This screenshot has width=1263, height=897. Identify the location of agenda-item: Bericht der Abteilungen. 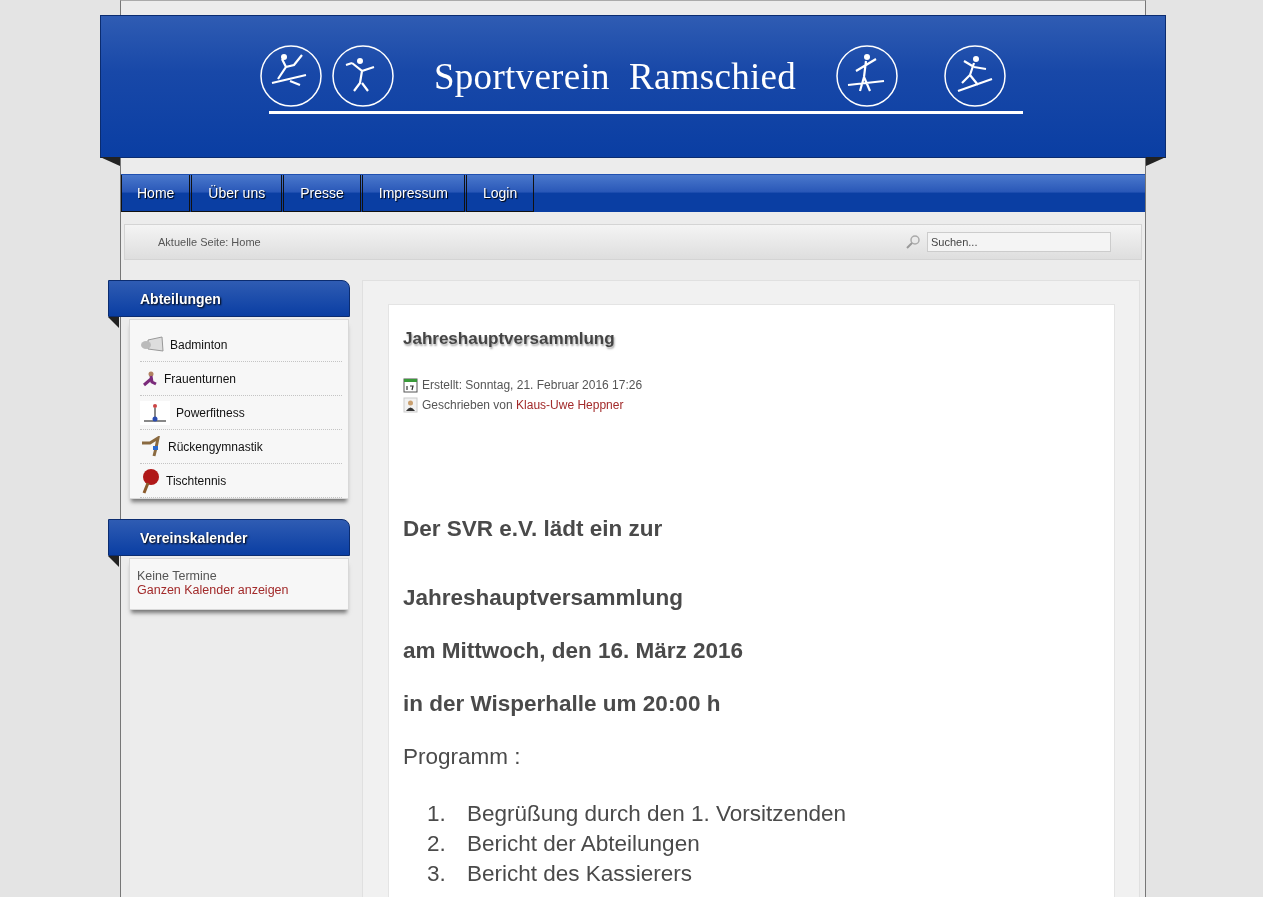
(583, 844).